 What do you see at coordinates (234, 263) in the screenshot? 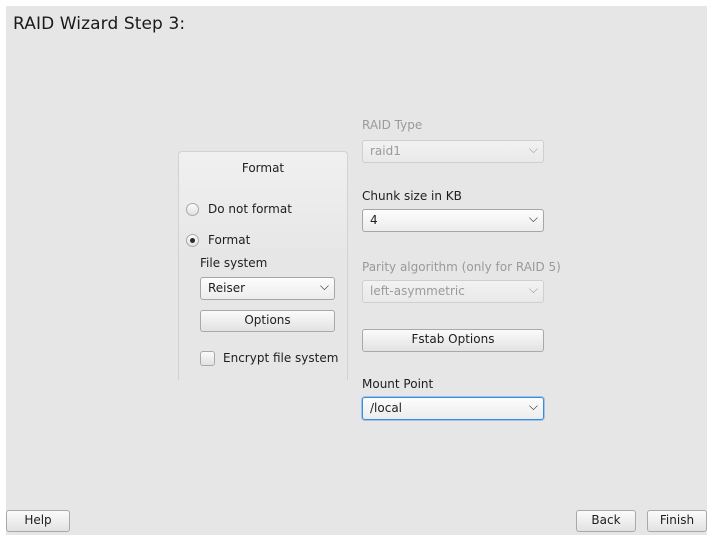
I see `file-system-label: File system` at bounding box center [234, 263].